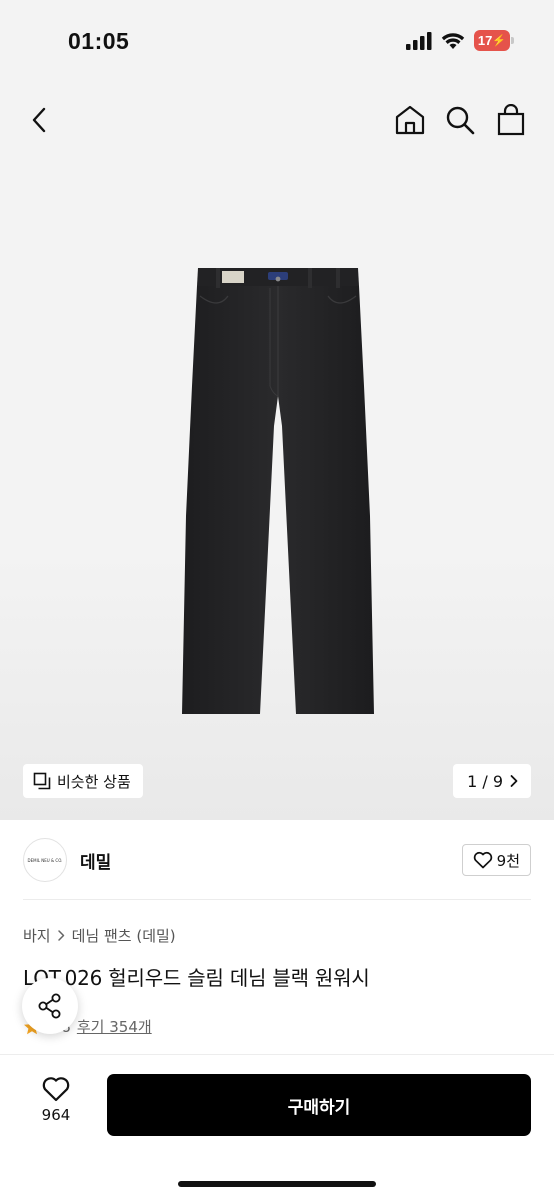  What do you see at coordinates (277, 40) in the screenshot?
I see `status-bar: 01:05 17 ⚡` at bounding box center [277, 40].